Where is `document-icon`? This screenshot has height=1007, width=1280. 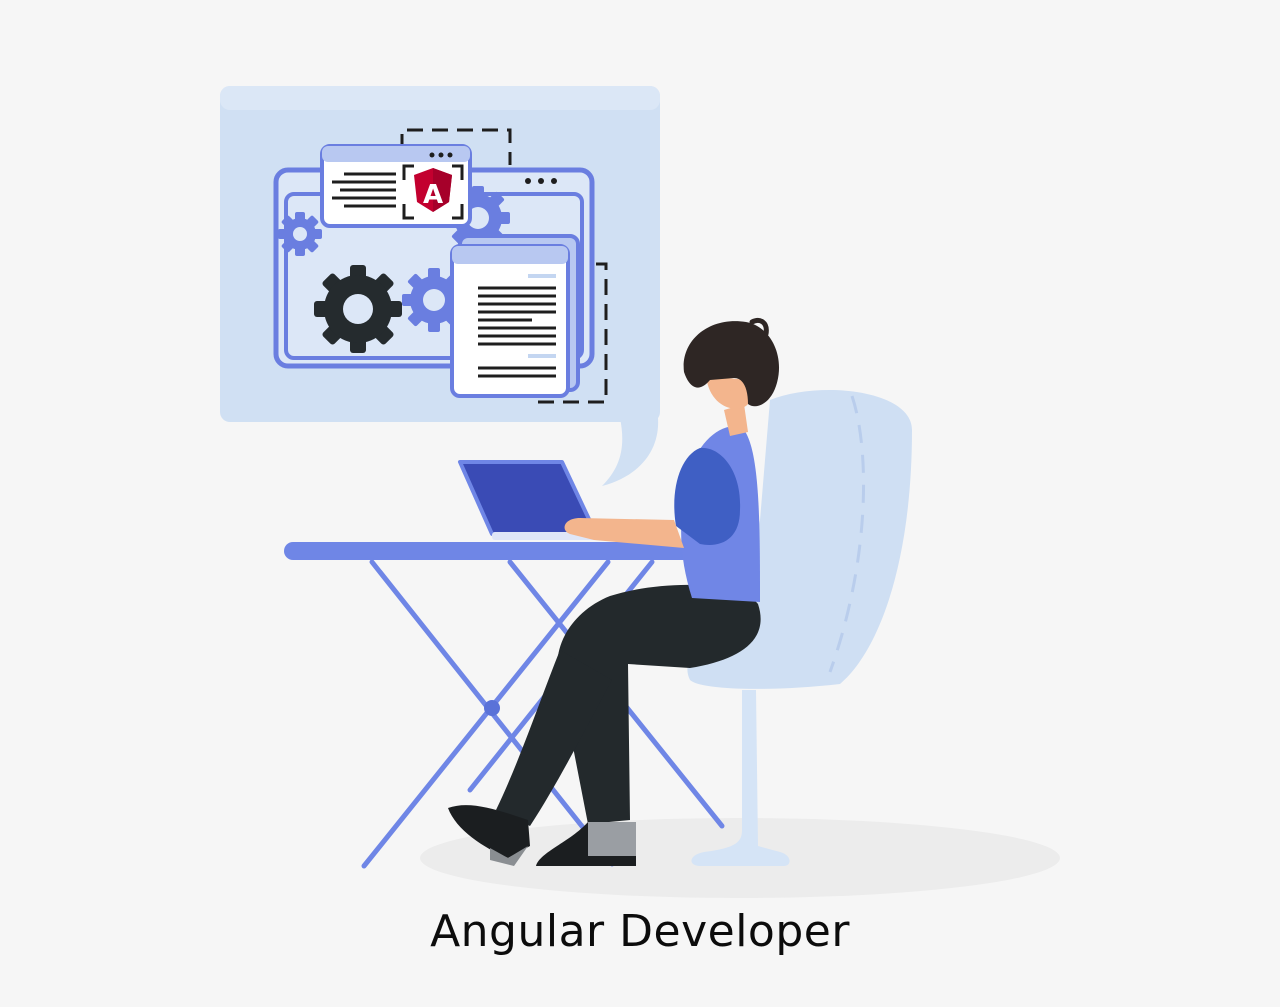
document-icon is located at coordinates (515, 316).